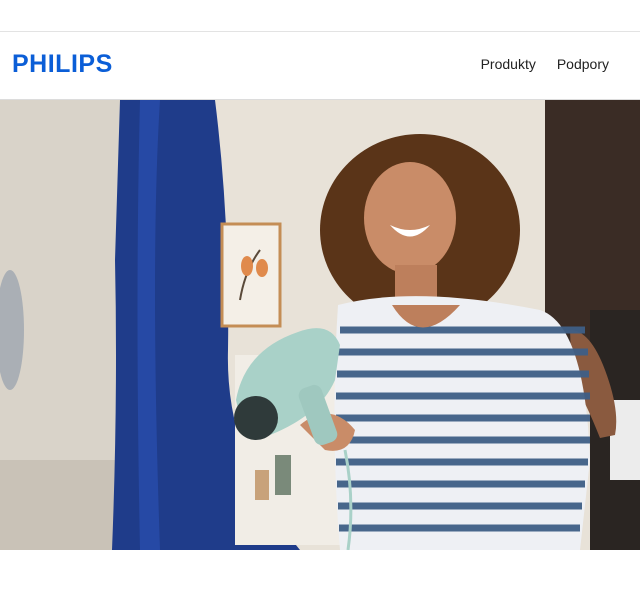 The image size is (640, 600). I want to click on wall-frame, so click(251, 275).